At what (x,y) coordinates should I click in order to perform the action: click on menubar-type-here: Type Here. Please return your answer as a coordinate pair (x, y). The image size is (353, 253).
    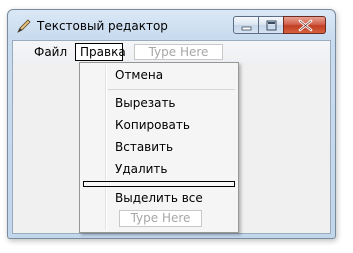
    Looking at the image, I should click on (178, 52).